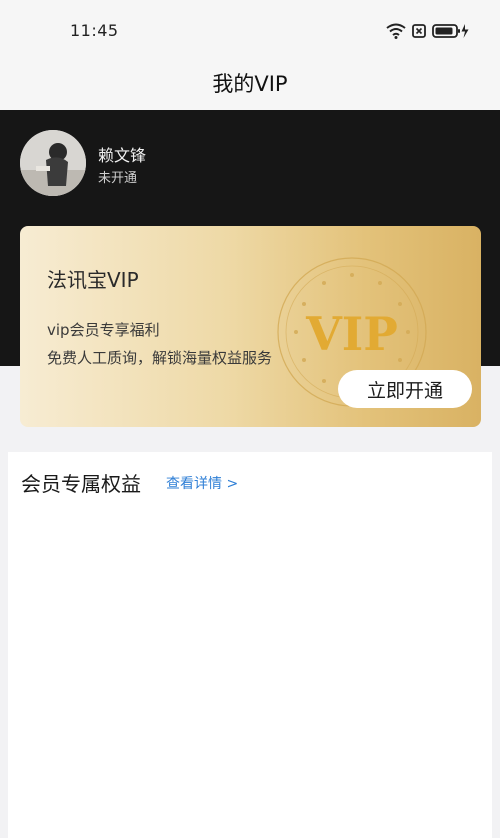 The width and height of the screenshot is (500, 838). Describe the element at coordinates (160, 358) in the screenshot. I see `vip-card-description: 免费人工质询，解锁海量权益服务` at that location.